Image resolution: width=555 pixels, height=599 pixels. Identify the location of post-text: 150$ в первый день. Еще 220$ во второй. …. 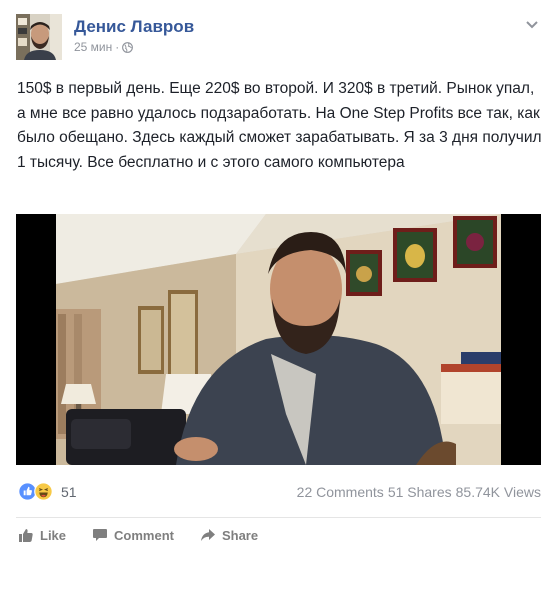
(279, 125).